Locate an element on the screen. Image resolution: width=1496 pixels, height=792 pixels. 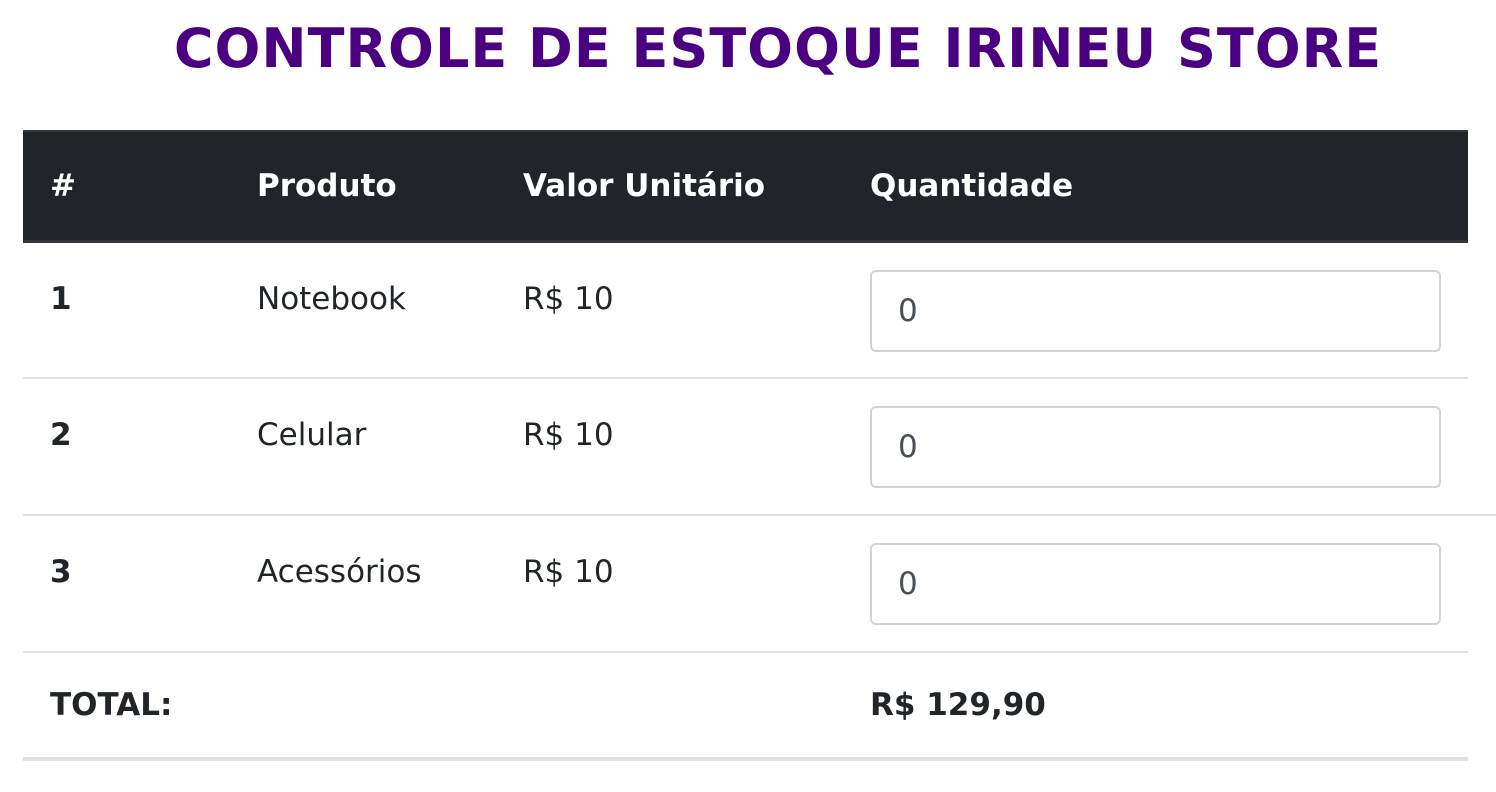
row-product: Celular is located at coordinates (312, 435).